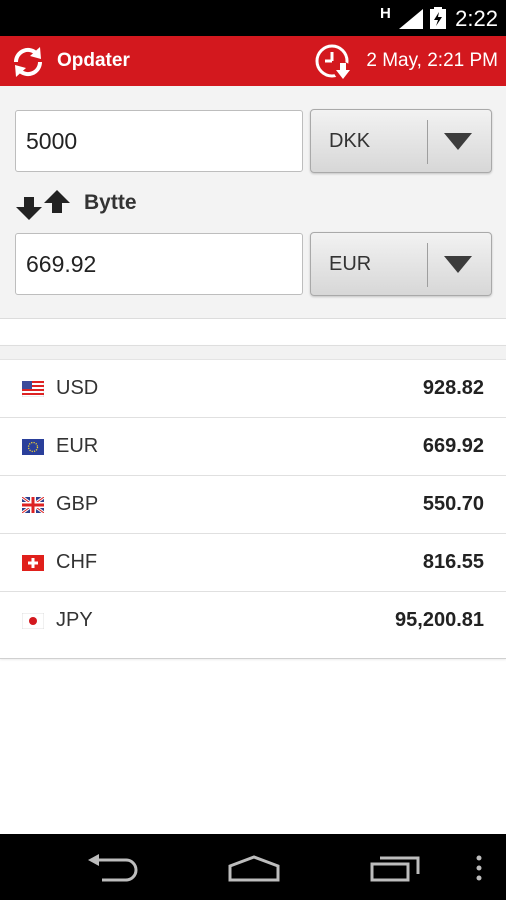 The width and height of the screenshot is (506, 900). What do you see at coordinates (110, 202) in the screenshot?
I see `swap-label: Bytte` at bounding box center [110, 202].